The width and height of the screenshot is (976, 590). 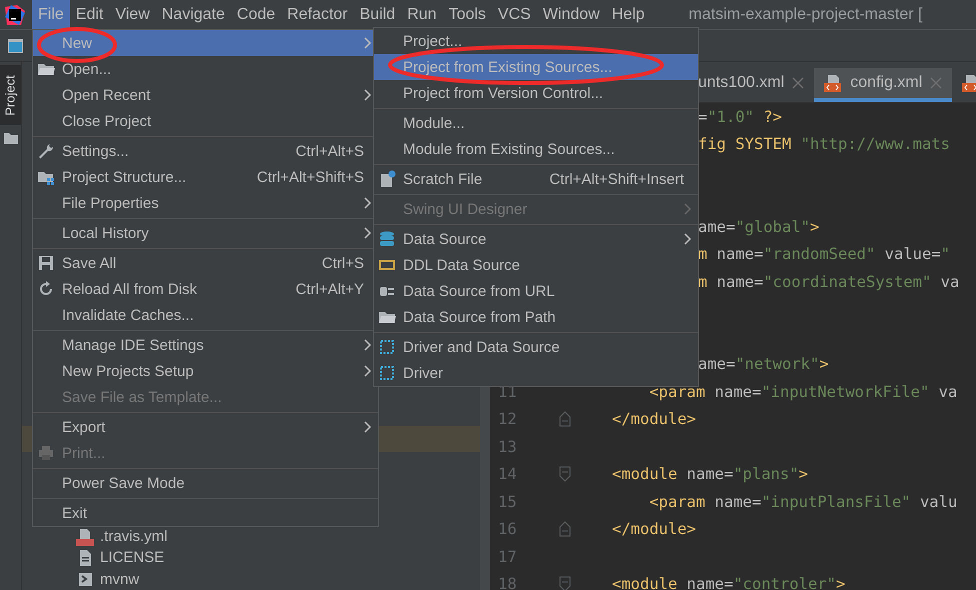 What do you see at coordinates (536, 317) in the screenshot?
I see `menu-item: Data Source from Path` at bounding box center [536, 317].